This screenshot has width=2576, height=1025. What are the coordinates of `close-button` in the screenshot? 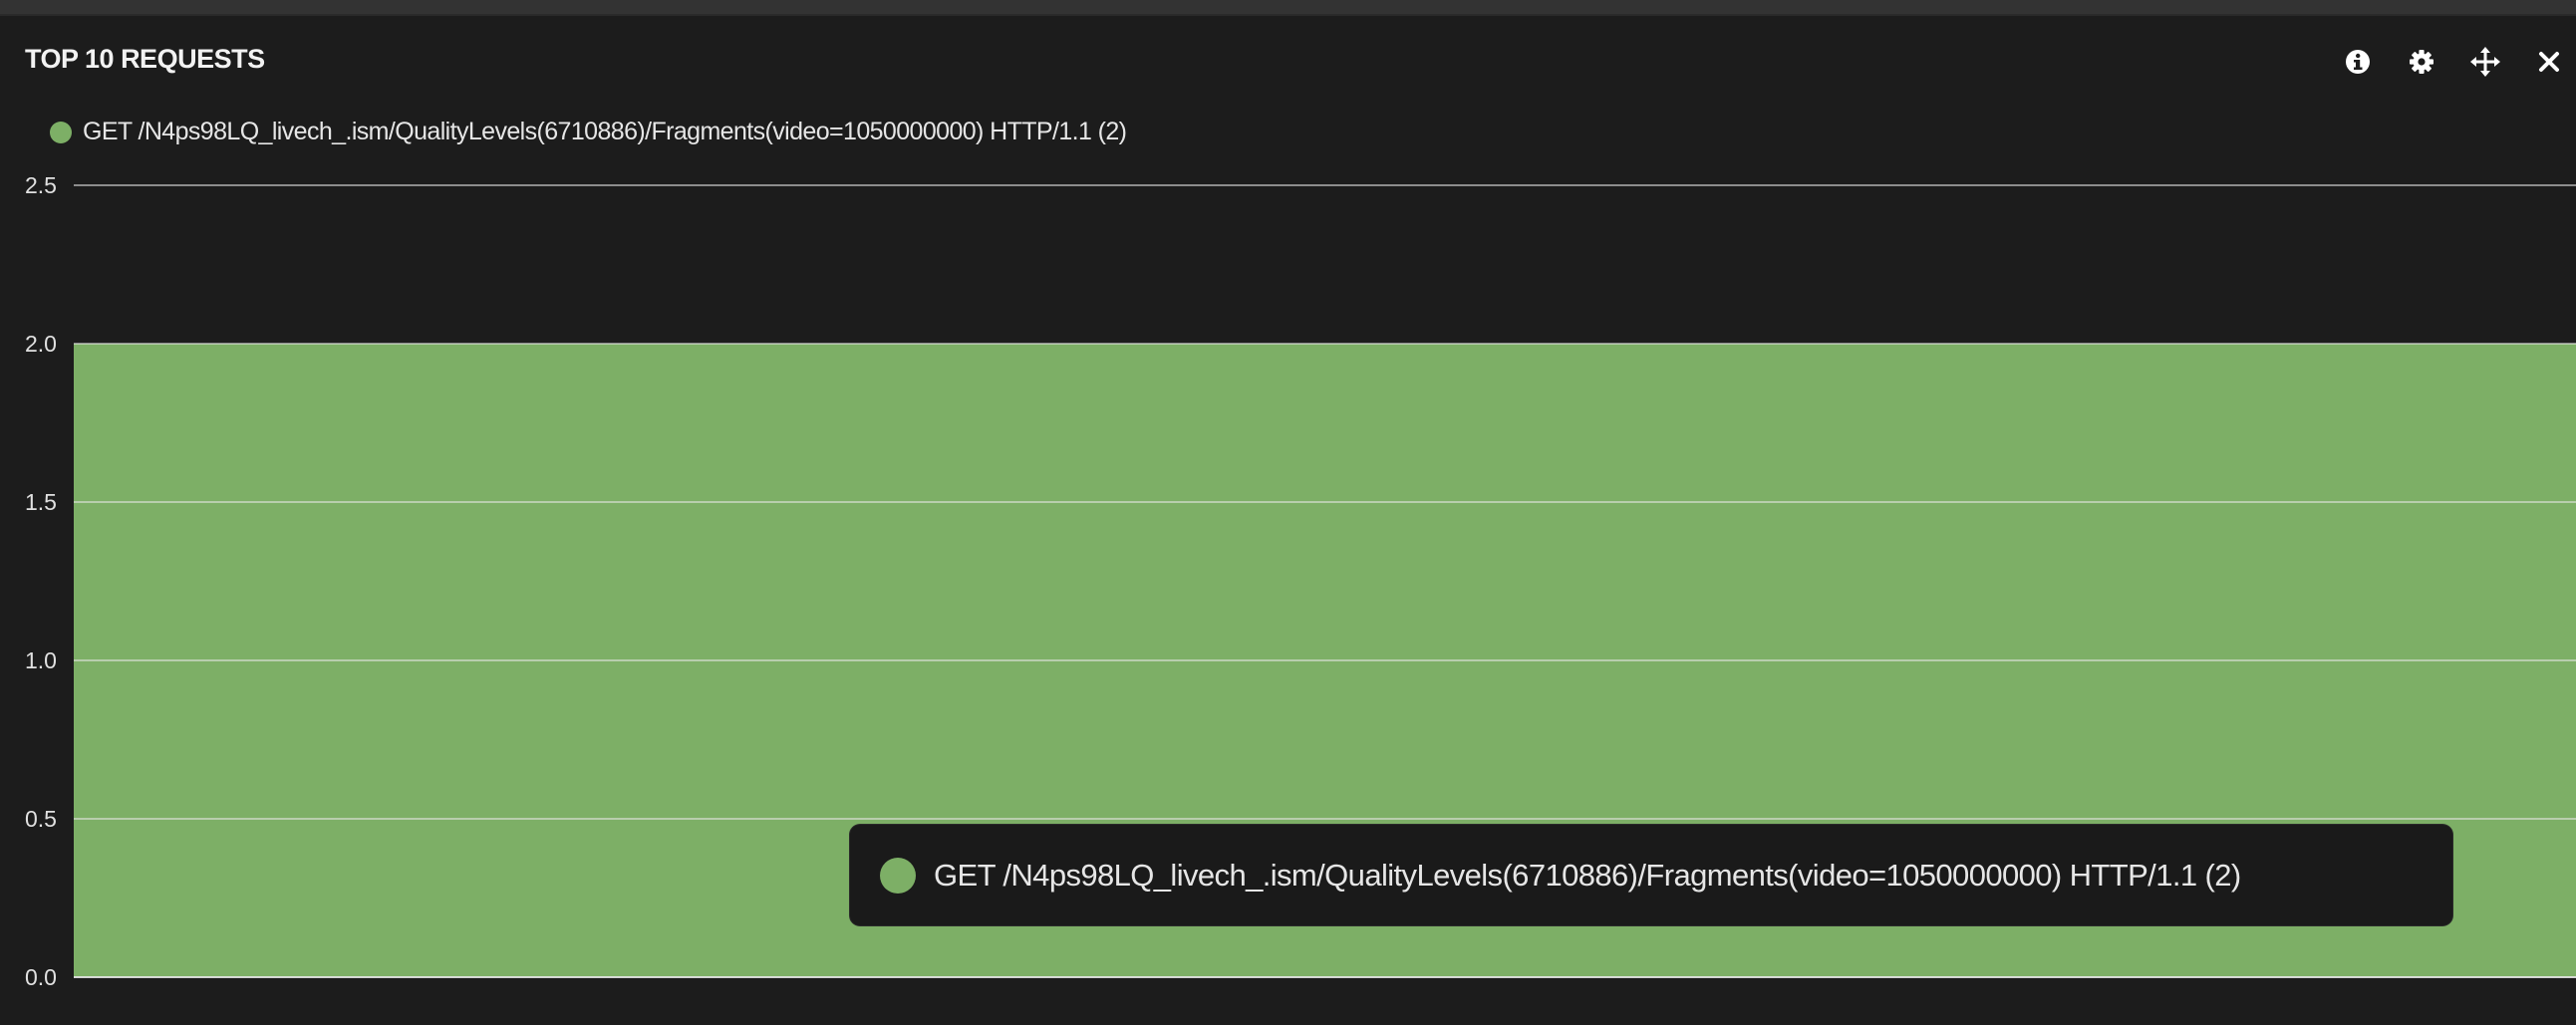 It's located at (2549, 62).